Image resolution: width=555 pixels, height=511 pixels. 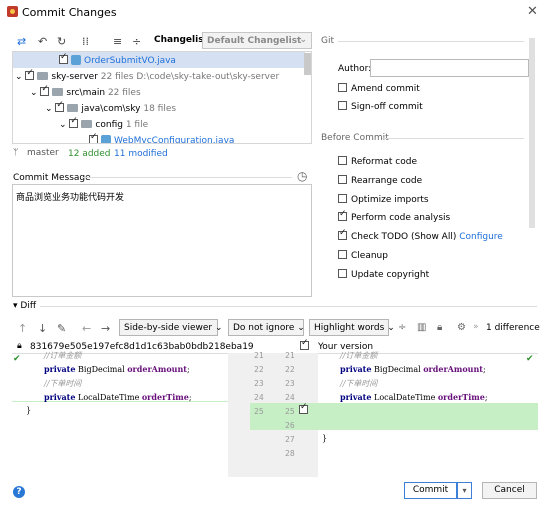 I want to click on line-number: 27, so click(x=290, y=439).